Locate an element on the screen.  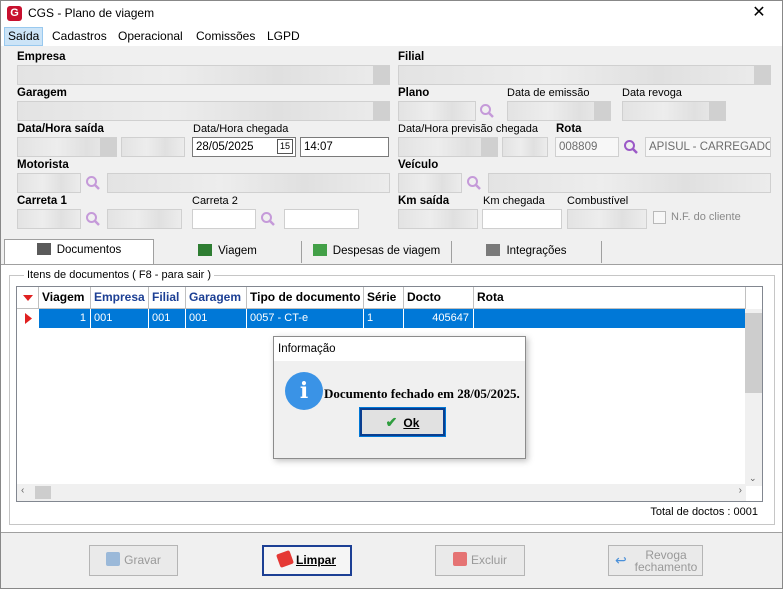
km-chegada-field is located at coordinates (522, 219).